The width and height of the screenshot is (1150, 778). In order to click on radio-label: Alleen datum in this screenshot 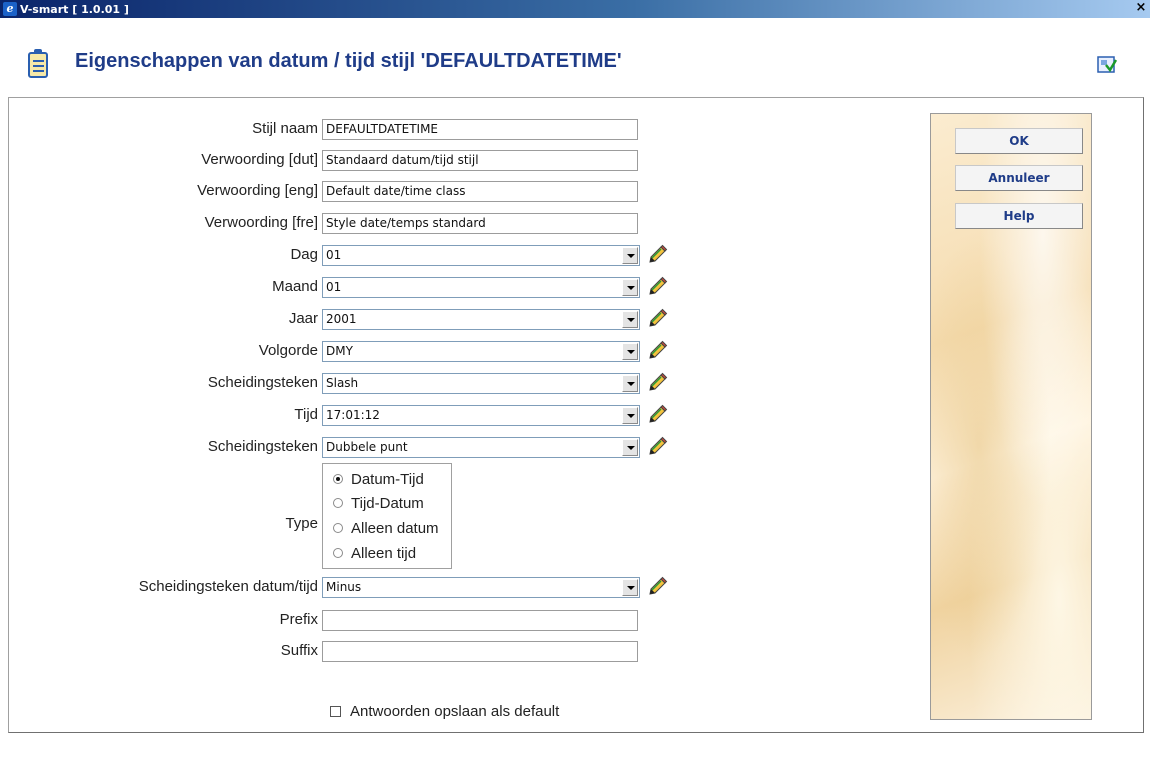, I will do `click(395, 528)`.